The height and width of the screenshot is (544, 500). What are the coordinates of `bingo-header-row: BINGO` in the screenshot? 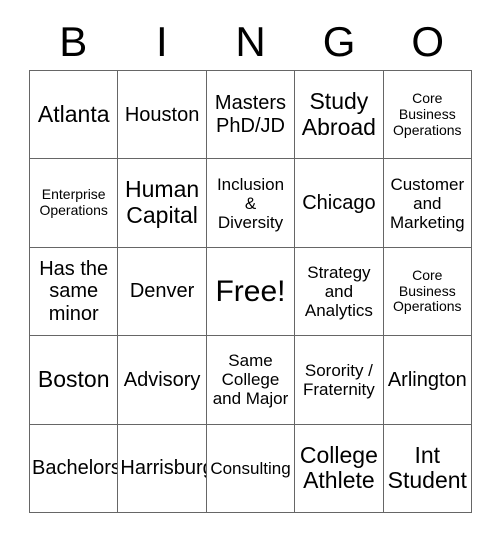 It's located at (250, 42).